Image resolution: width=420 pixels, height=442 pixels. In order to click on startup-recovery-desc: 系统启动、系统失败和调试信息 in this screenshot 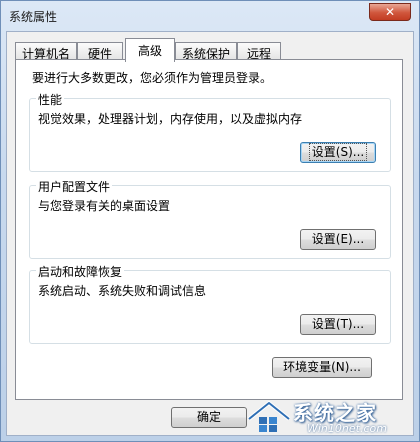, I will do `click(122, 291)`.